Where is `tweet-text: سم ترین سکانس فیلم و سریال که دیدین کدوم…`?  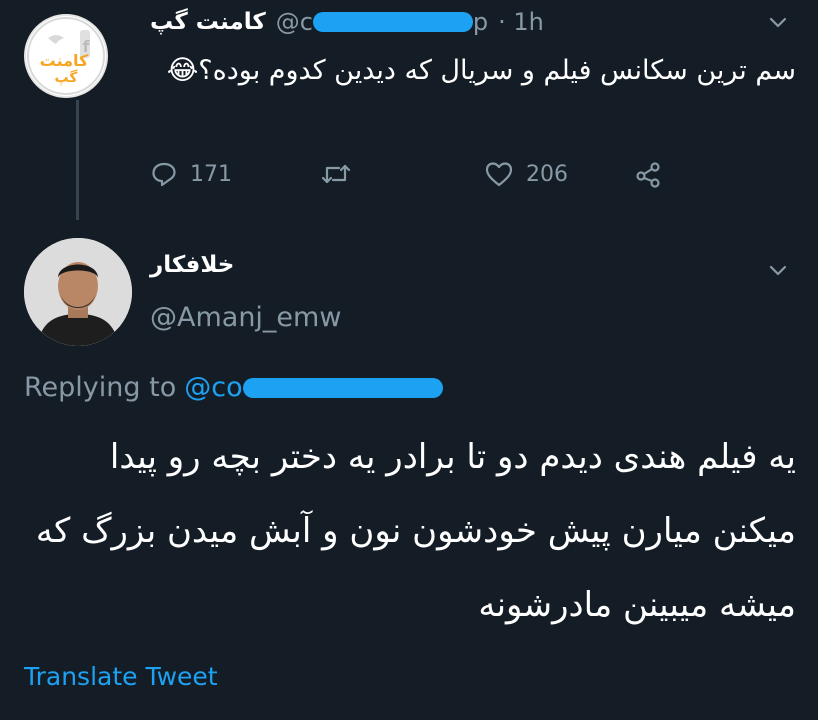
tweet-text: سم ترین سکانس فیلم و سریال که دیدین کدوم… is located at coordinates (481, 70).